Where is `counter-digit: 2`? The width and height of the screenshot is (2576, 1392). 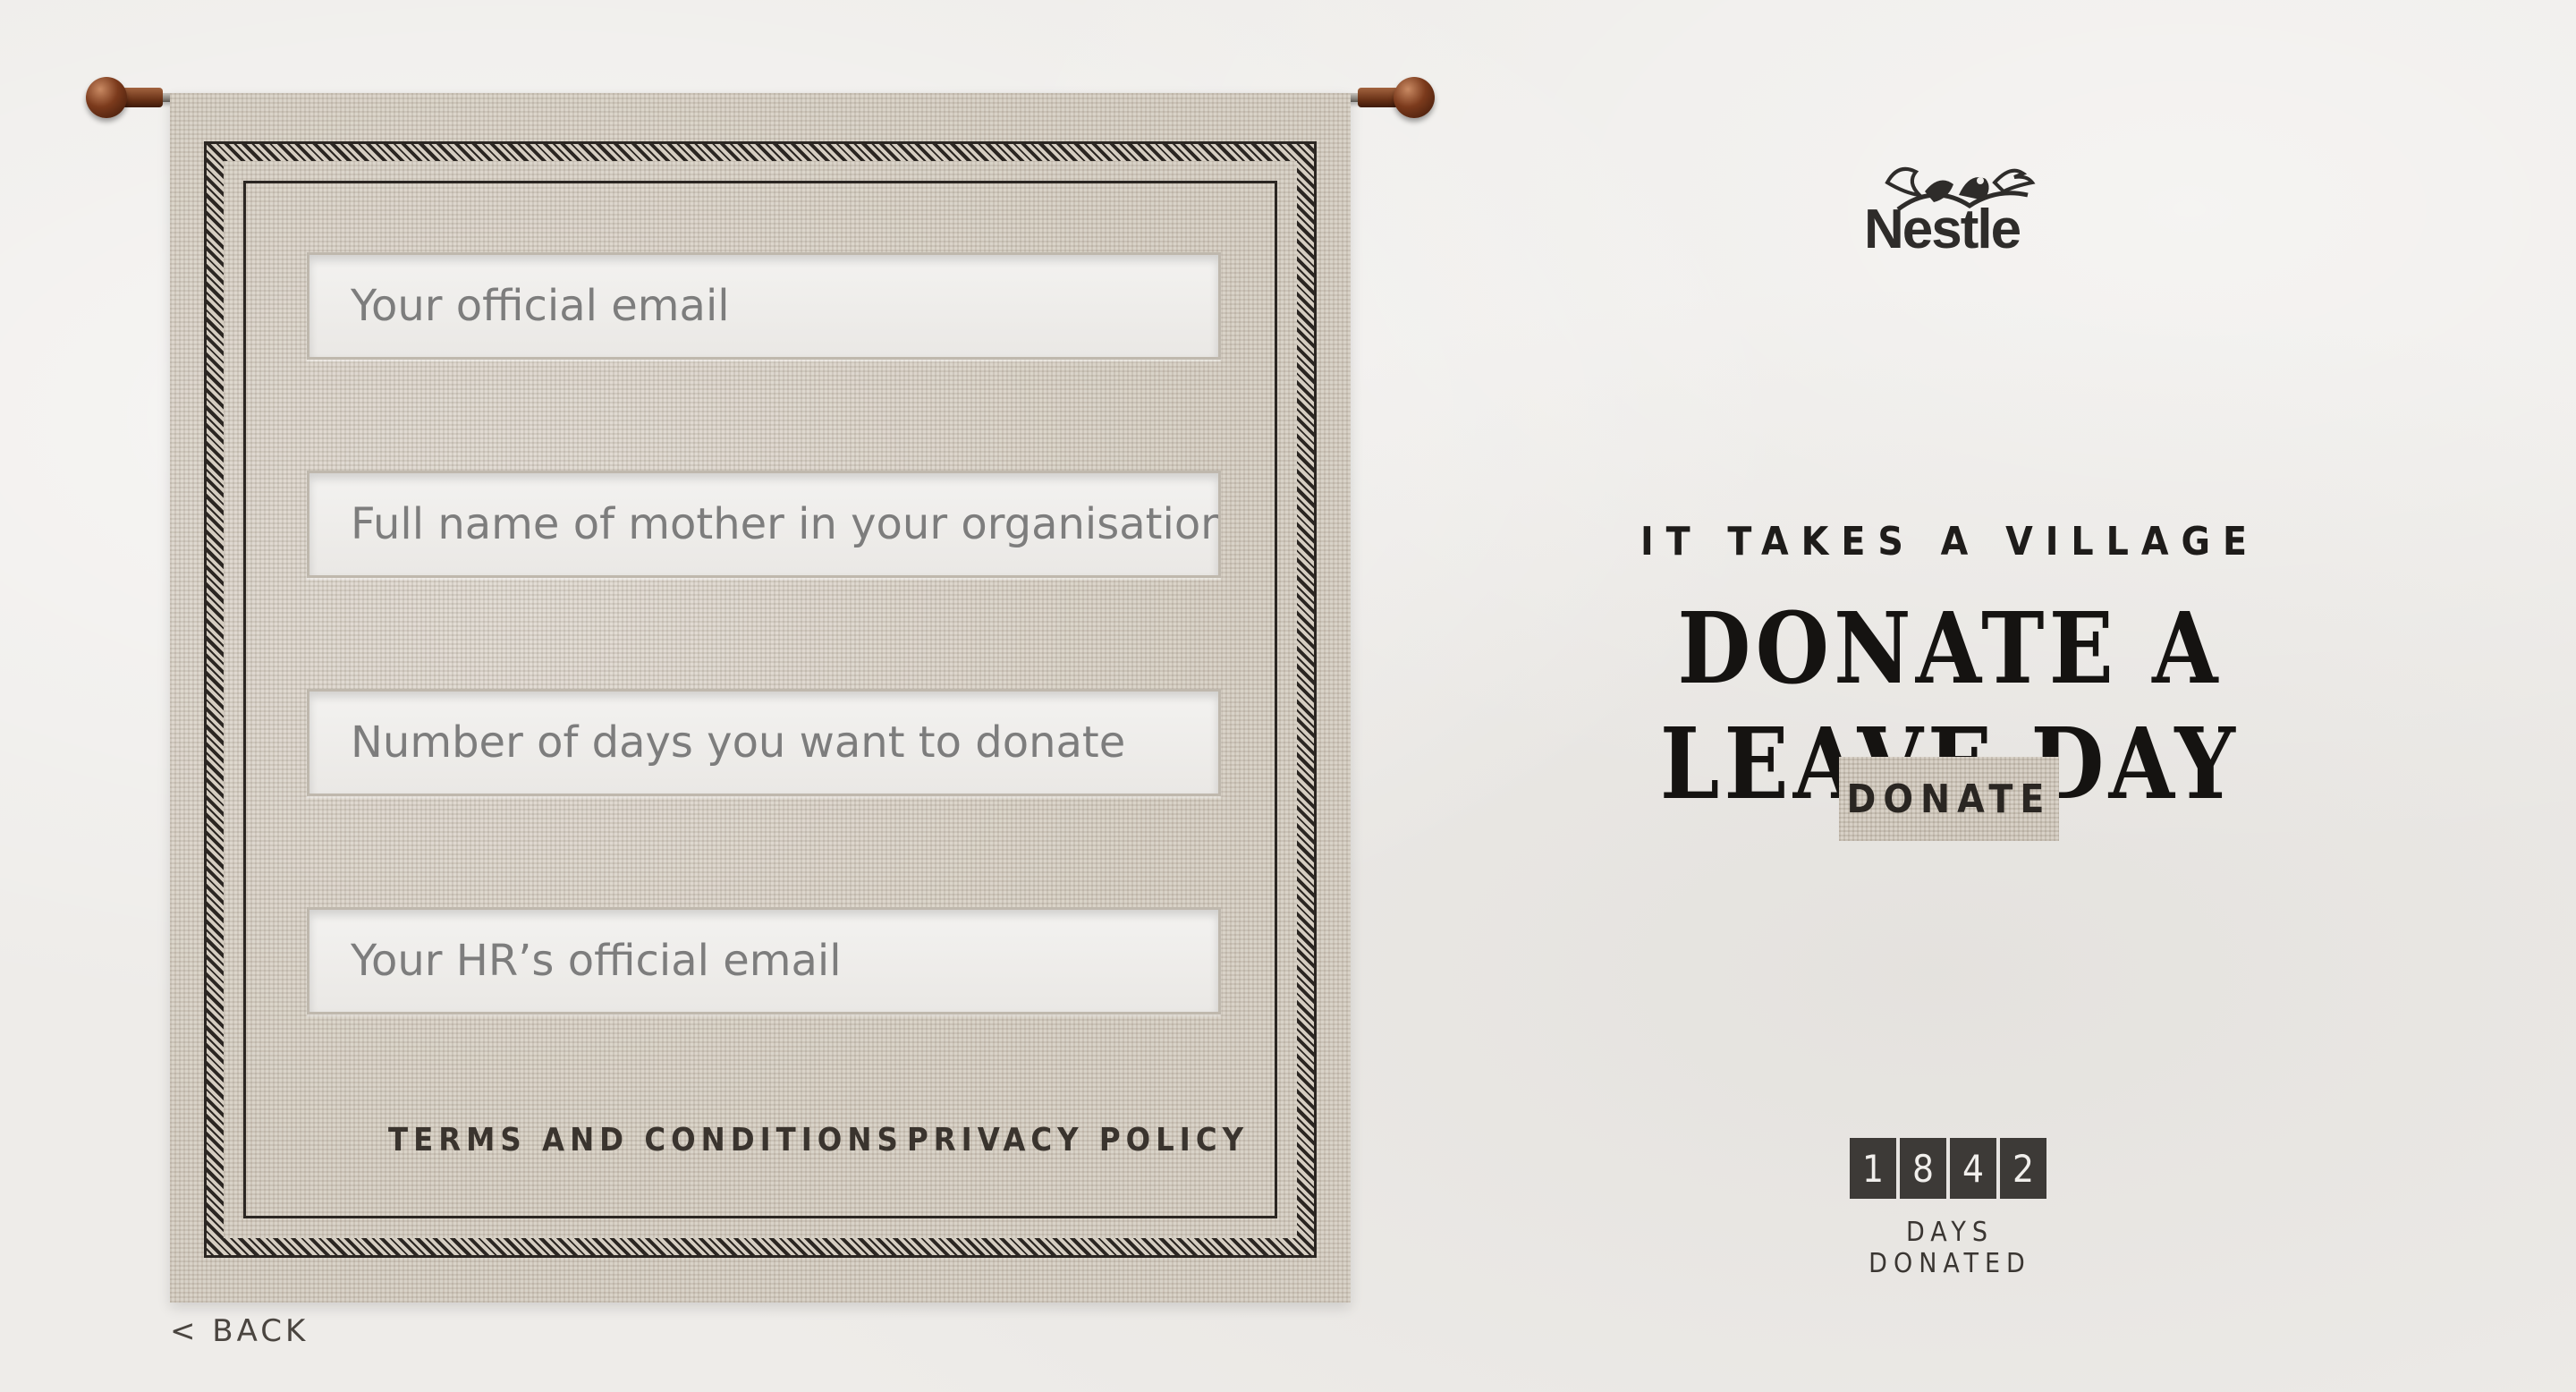
counter-digit: 2 is located at coordinates (2023, 1168).